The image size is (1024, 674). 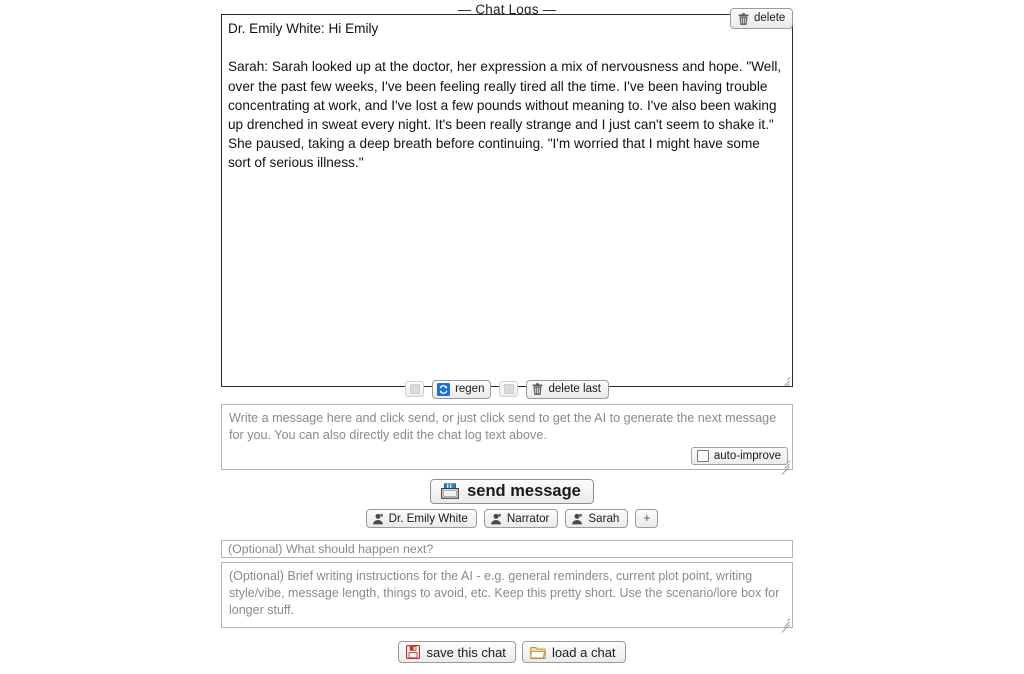 What do you see at coordinates (507, 549) in the screenshot?
I see `next-event-input: (Optional) What should happen next?` at bounding box center [507, 549].